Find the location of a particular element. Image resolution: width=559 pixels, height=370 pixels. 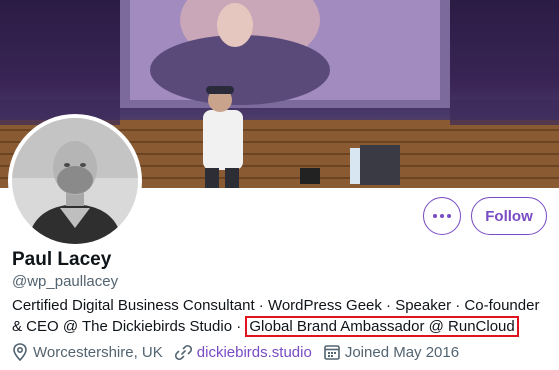

location-item: Worcestershire, UK is located at coordinates (87, 352).